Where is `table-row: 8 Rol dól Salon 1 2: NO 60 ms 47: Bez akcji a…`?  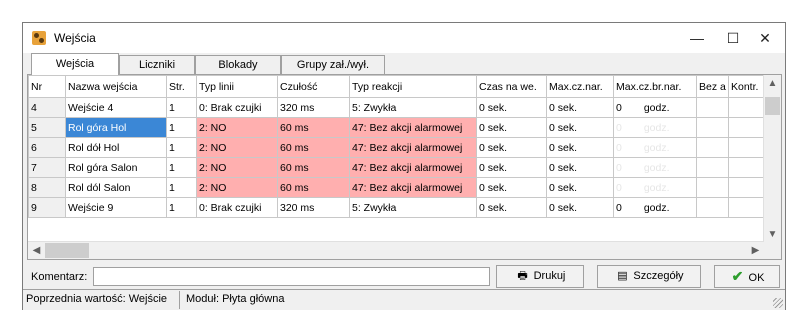
table-row: 8 Rol dól Salon 1 2: NO 60 ms 47: Bez akcji a… is located at coordinates (396, 187).